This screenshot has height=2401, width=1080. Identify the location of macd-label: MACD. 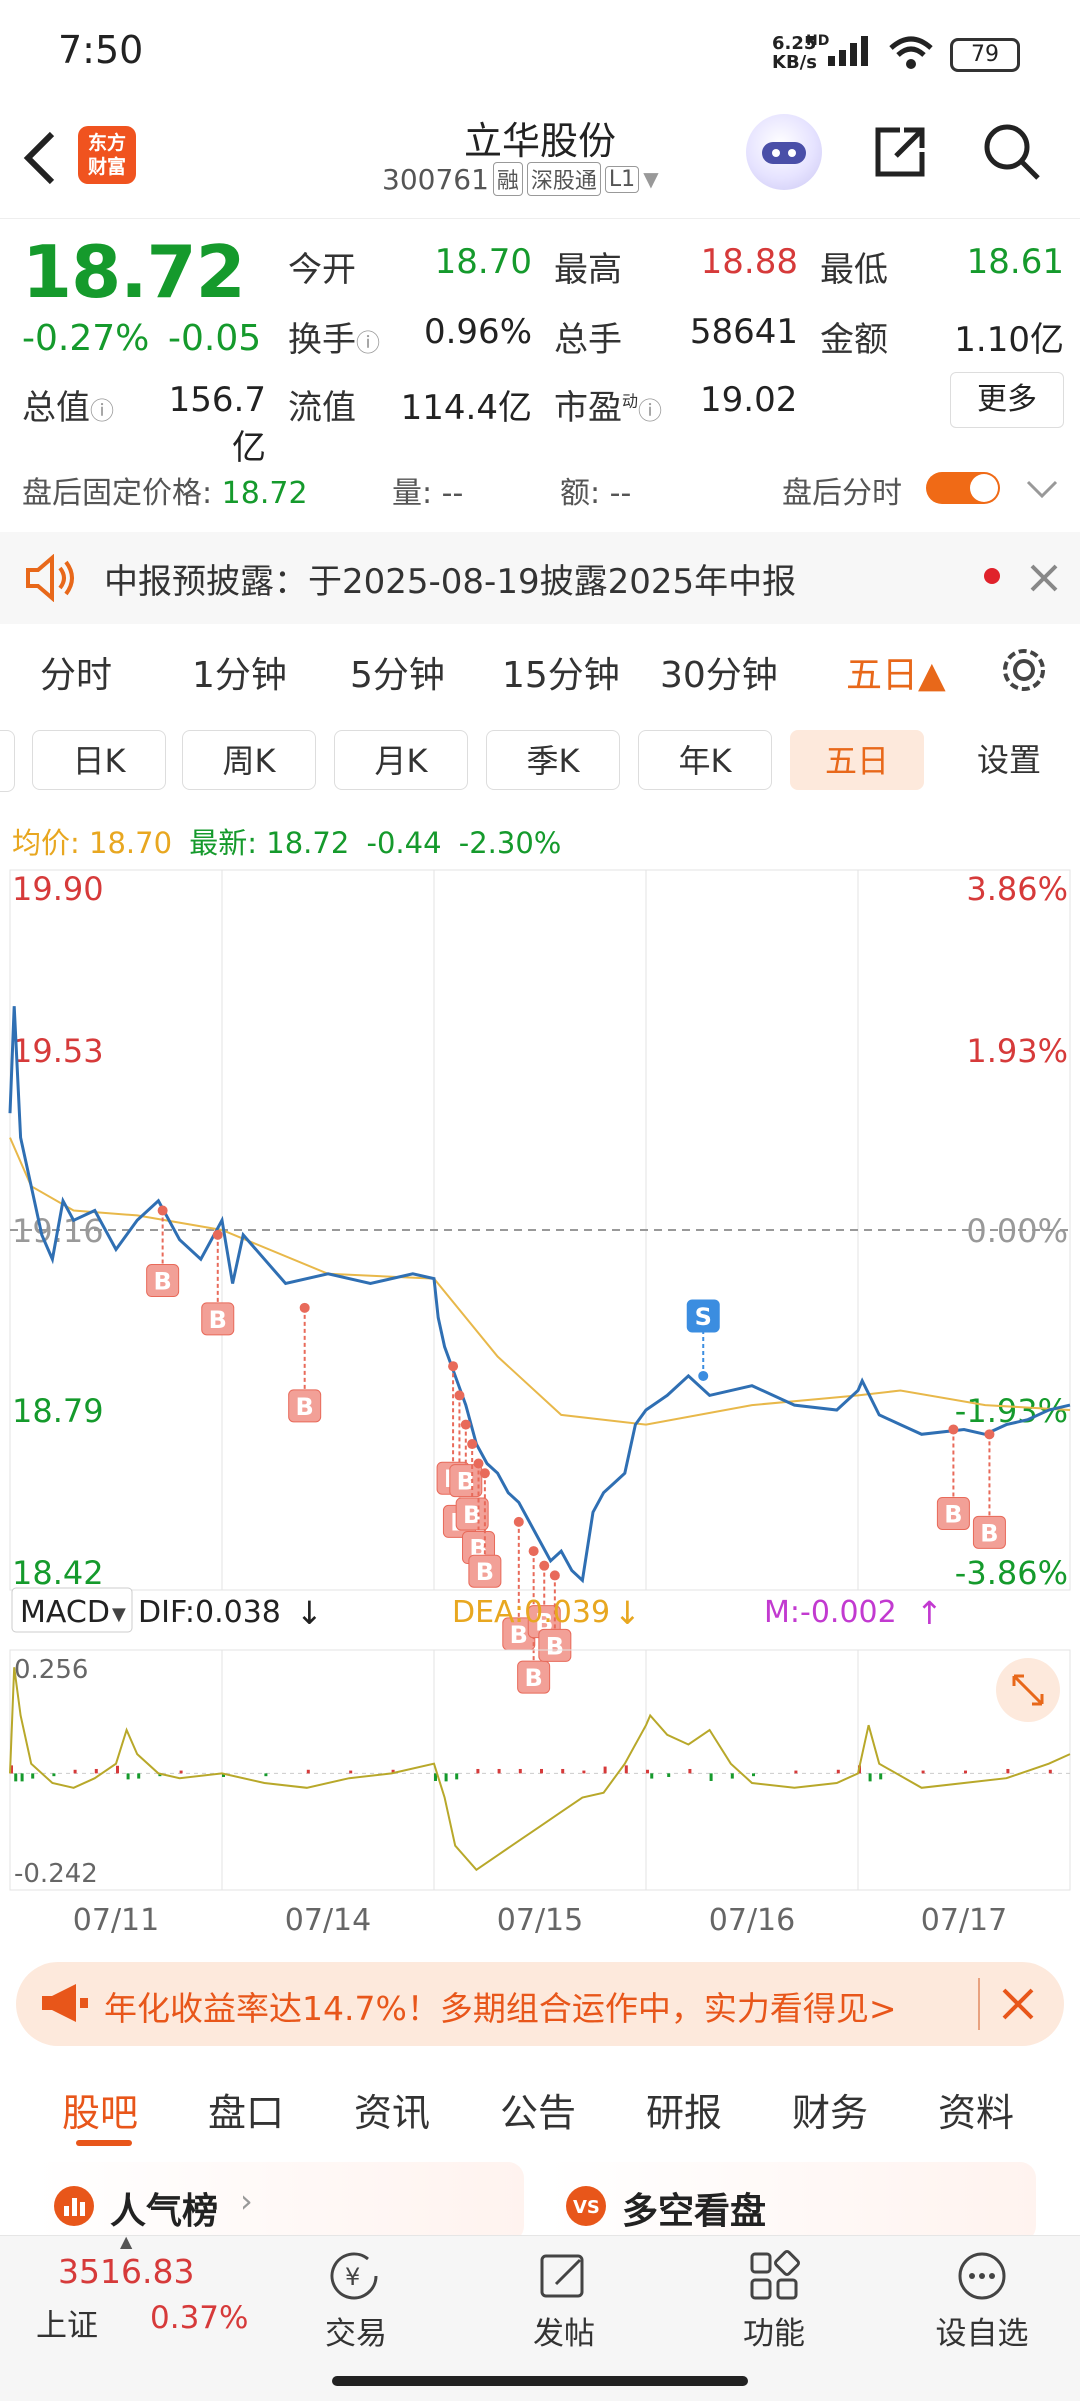
(65, 1612).